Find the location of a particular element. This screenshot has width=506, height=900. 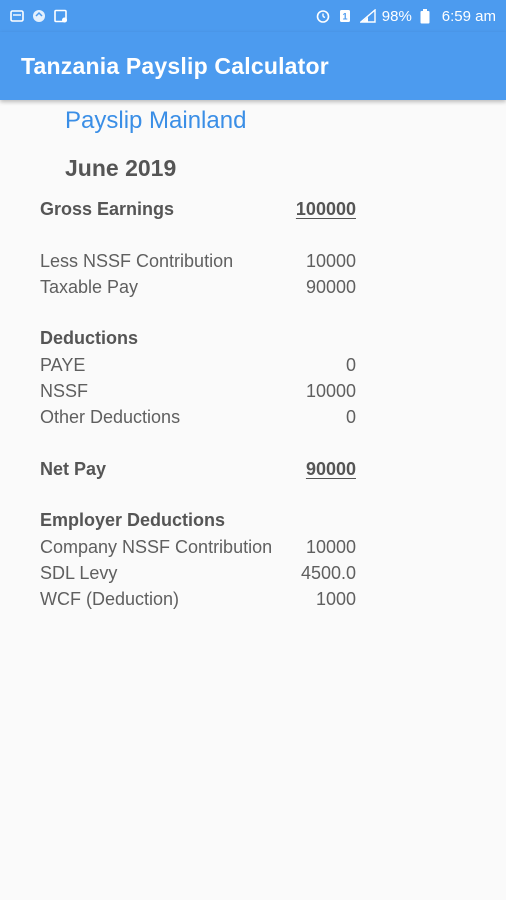

deductions-heading: Deductions is located at coordinates (89, 338).